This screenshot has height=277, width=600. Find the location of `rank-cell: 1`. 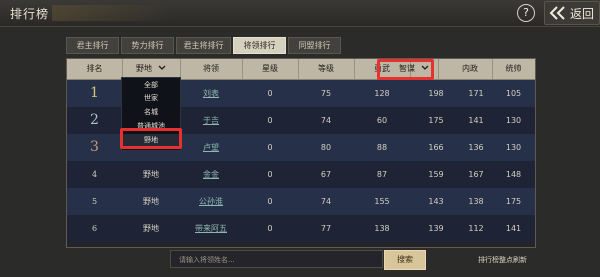

rank-cell: 1 is located at coordinates (94, 93).